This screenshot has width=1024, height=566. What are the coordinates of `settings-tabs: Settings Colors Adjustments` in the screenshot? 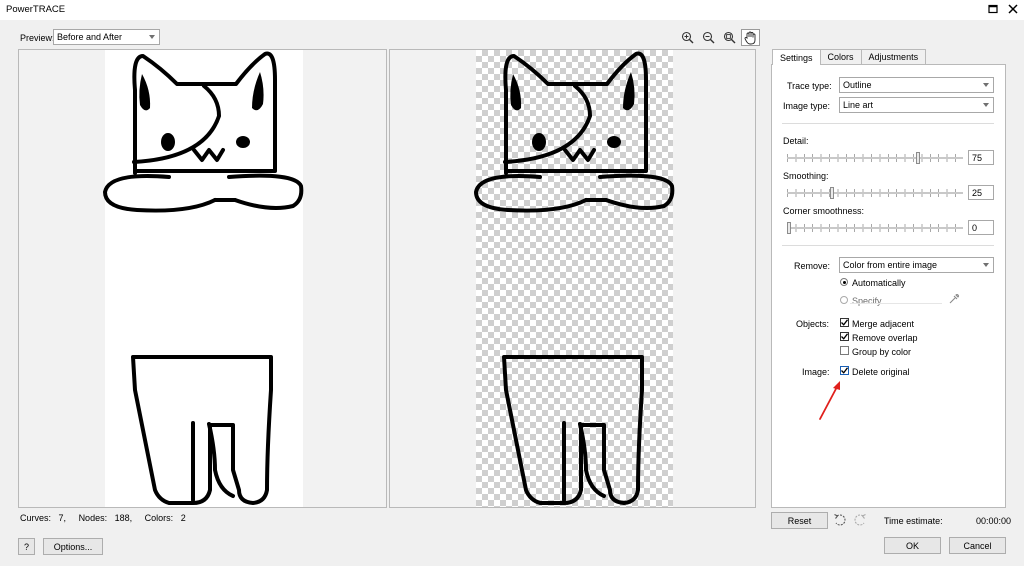 It's located at (849, 57).